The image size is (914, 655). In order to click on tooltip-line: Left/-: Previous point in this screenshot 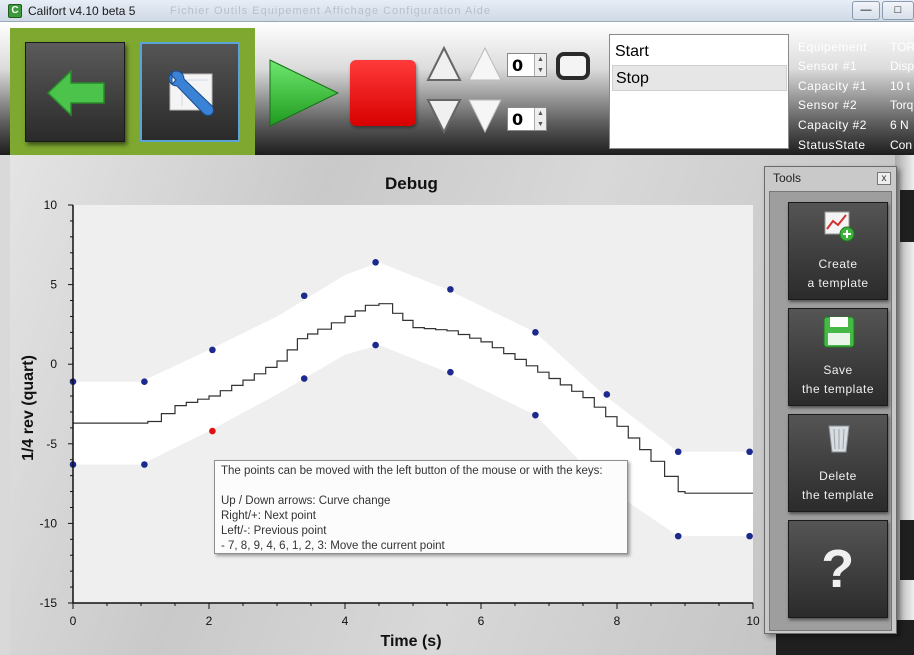, I will do `click(274, 531)`.